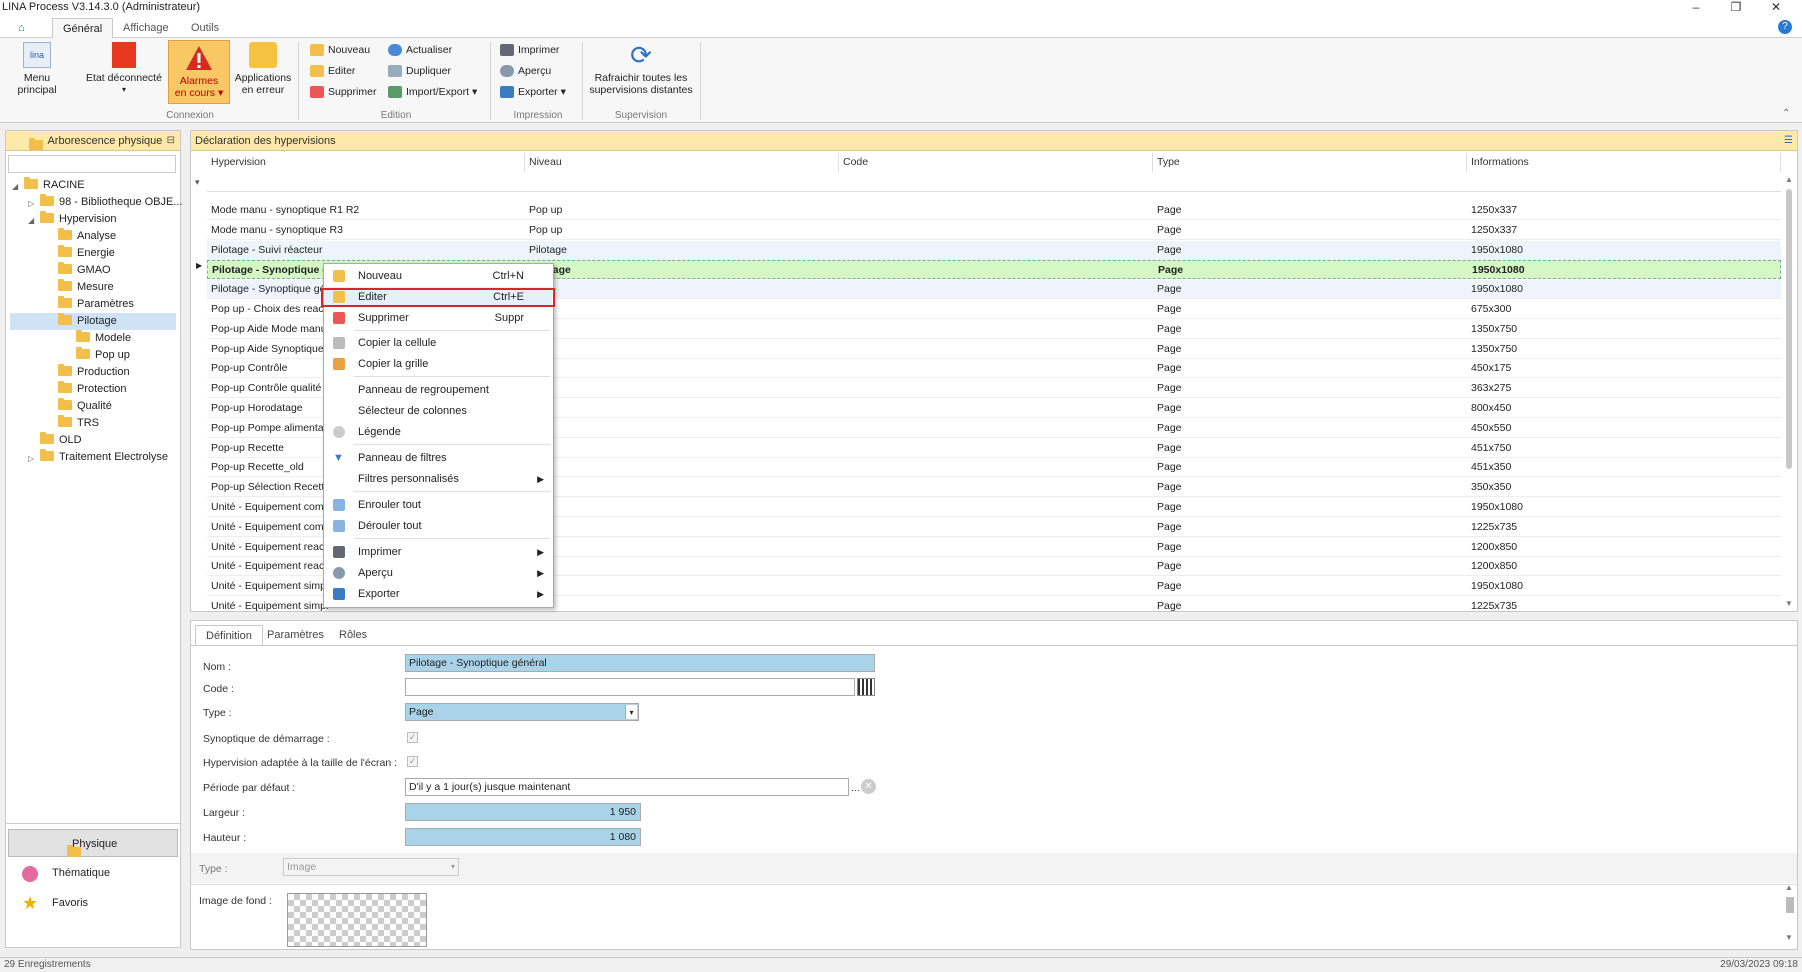 The width and height of the screenshot is (1802, 972). What do you see at coordinates (438, 505) in the screenshot?
I see `menu-item-enrouler-tout: Enrouler tout` at bounding box center [438, 505].